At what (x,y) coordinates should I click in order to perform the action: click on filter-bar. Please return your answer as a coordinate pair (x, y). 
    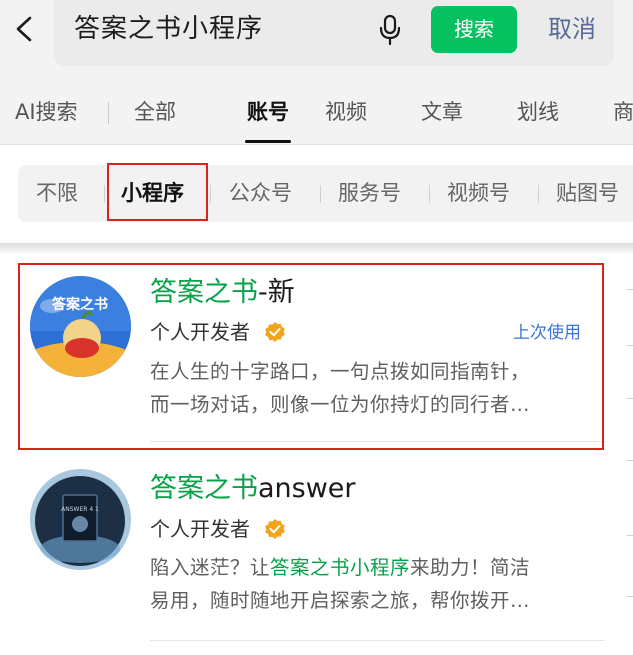
    Looking at the image, I should click on (325, 193).